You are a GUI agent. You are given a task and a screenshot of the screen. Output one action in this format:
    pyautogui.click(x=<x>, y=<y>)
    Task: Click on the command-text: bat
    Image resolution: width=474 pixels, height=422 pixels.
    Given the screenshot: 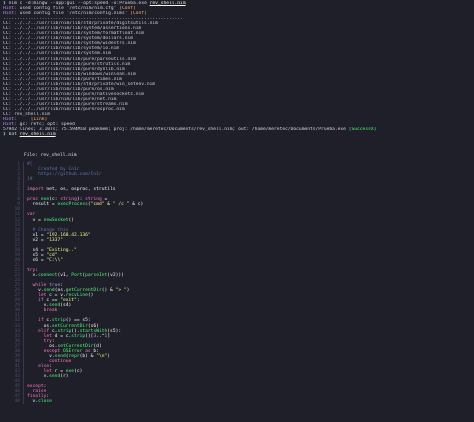 What is the action you would take?
    pyautogui.click(x=14, y=135)
    